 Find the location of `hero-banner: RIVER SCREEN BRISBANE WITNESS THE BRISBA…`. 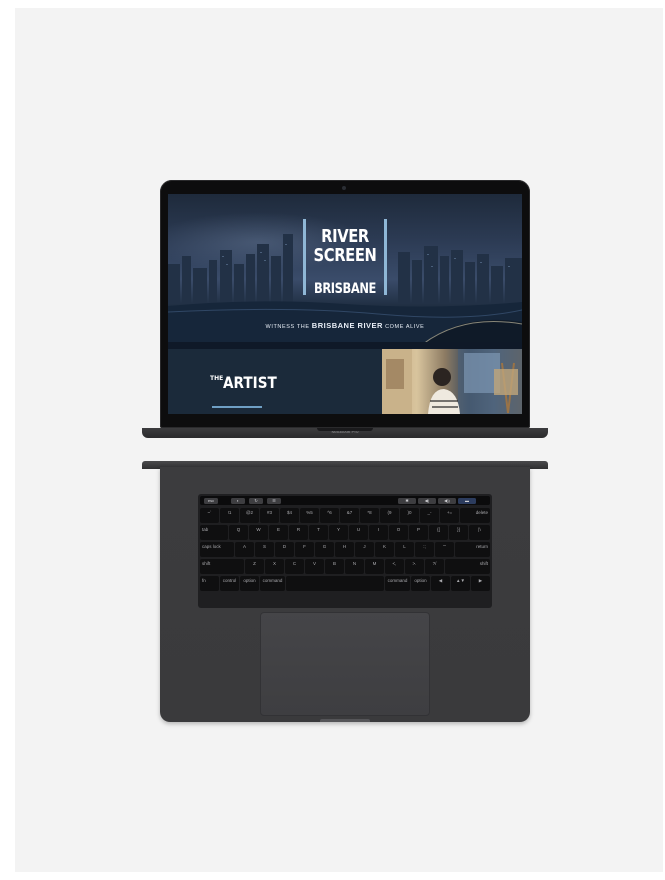

hero-banner: RIVER SCREEN BRISBANE WITNESS THE BRISBA… is located at coordinates (345, 271).